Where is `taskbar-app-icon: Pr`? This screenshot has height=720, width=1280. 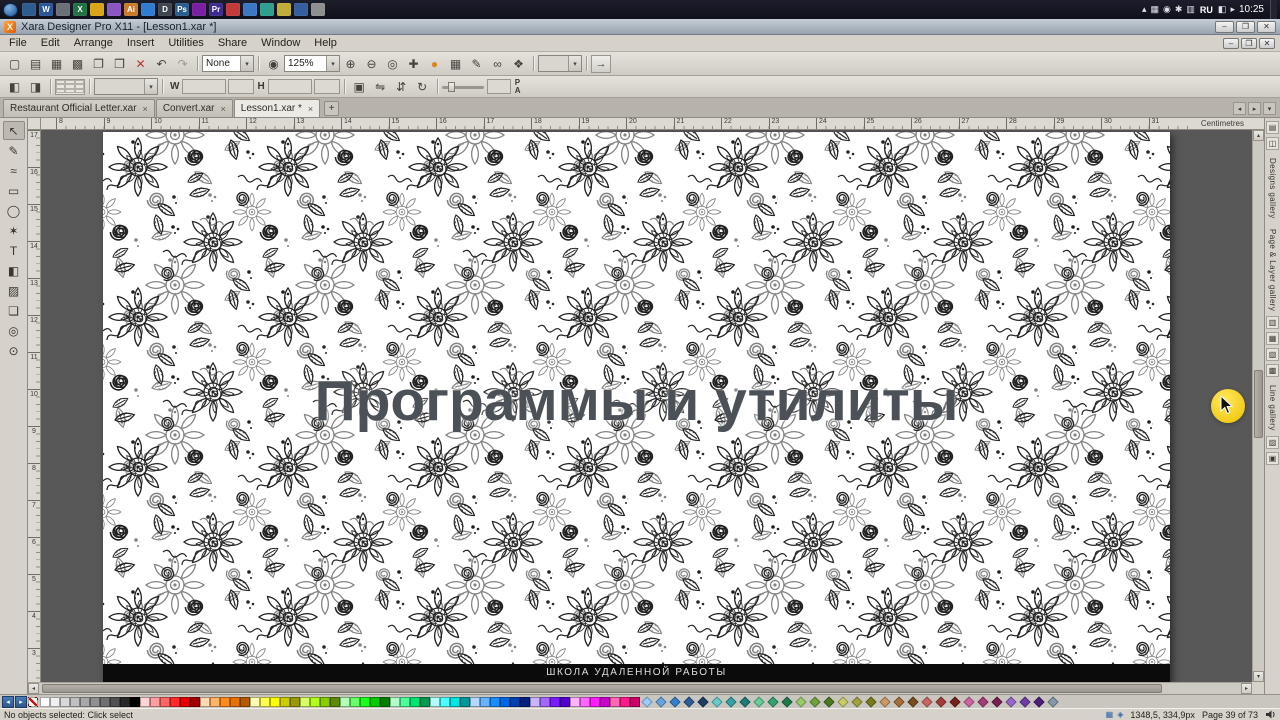
taskbar-app-icon: Pr is located at coordinates (216, 9).